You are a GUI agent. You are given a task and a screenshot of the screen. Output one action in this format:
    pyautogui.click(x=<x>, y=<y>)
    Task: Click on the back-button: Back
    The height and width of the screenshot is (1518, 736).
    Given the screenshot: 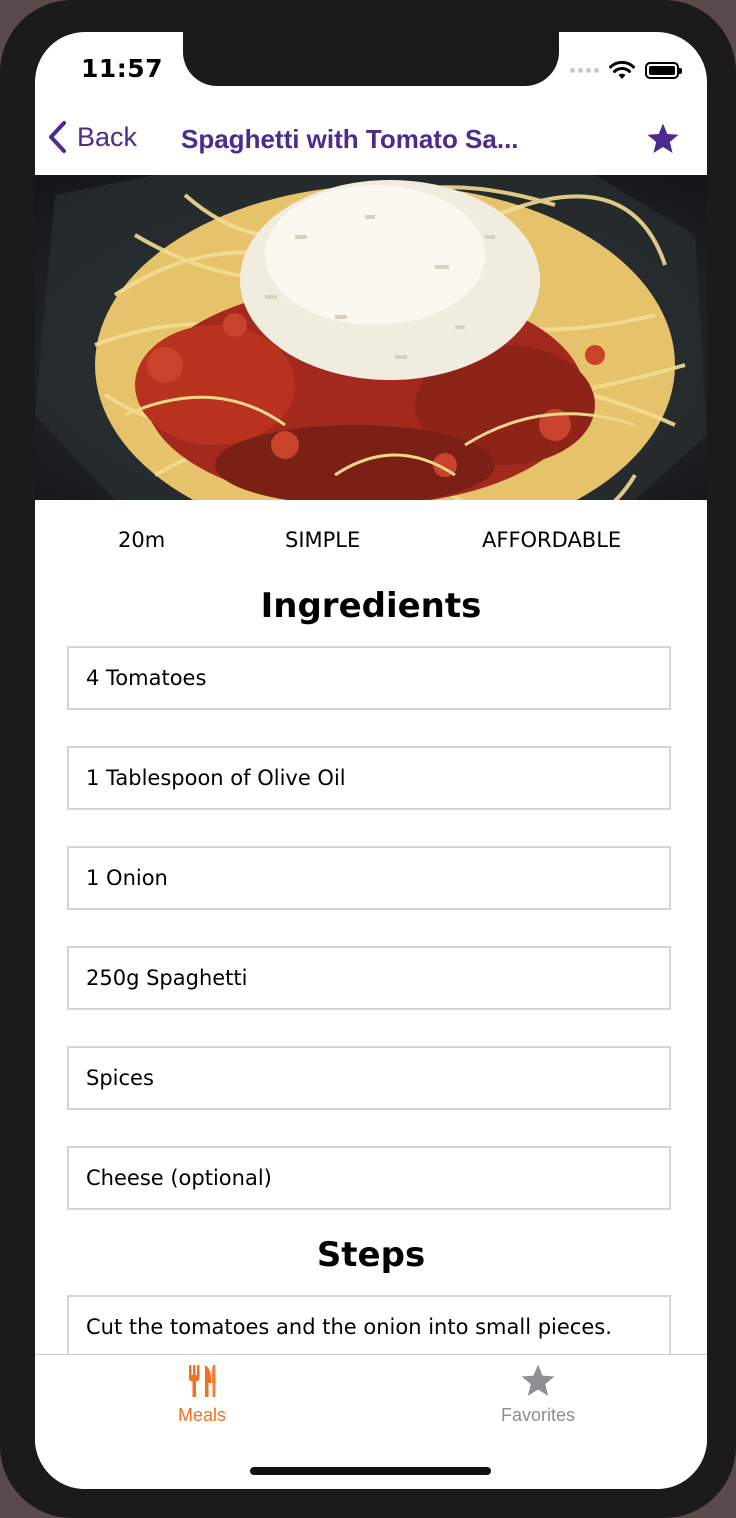 What is the action you would take?
    pyautogui.click(x=92, y=137)
    